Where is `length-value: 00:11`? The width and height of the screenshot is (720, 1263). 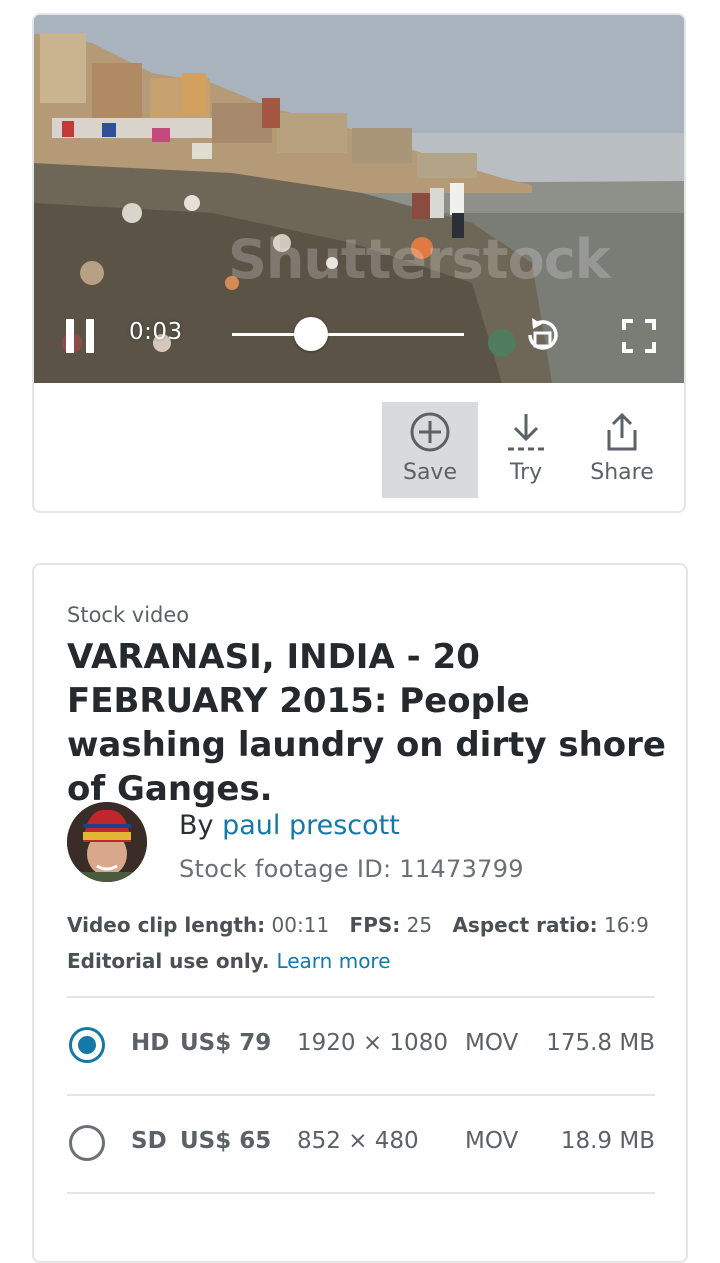
length-value: 00:11 is located at coordinates (300, 925).